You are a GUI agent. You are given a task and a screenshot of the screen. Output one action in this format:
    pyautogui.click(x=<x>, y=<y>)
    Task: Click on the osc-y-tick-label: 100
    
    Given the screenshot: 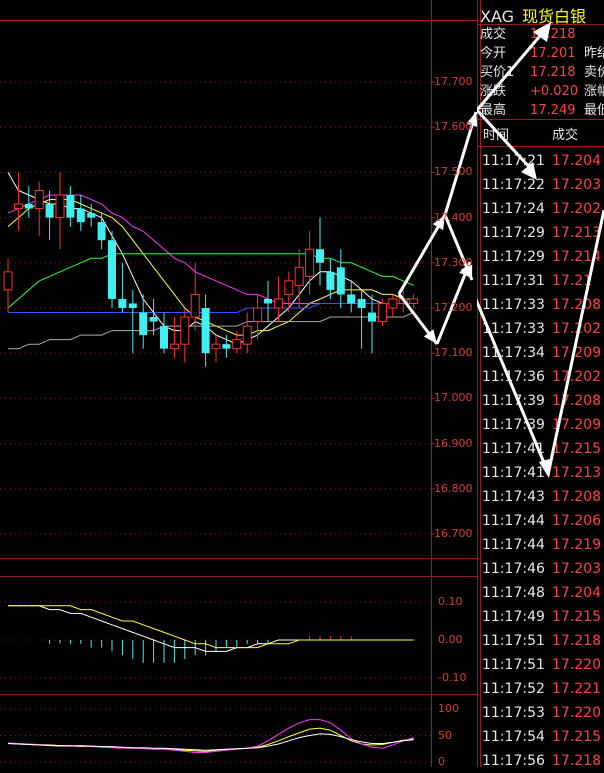 What is the action you would take?
    pyautogui.click(x=448, y=708)
    